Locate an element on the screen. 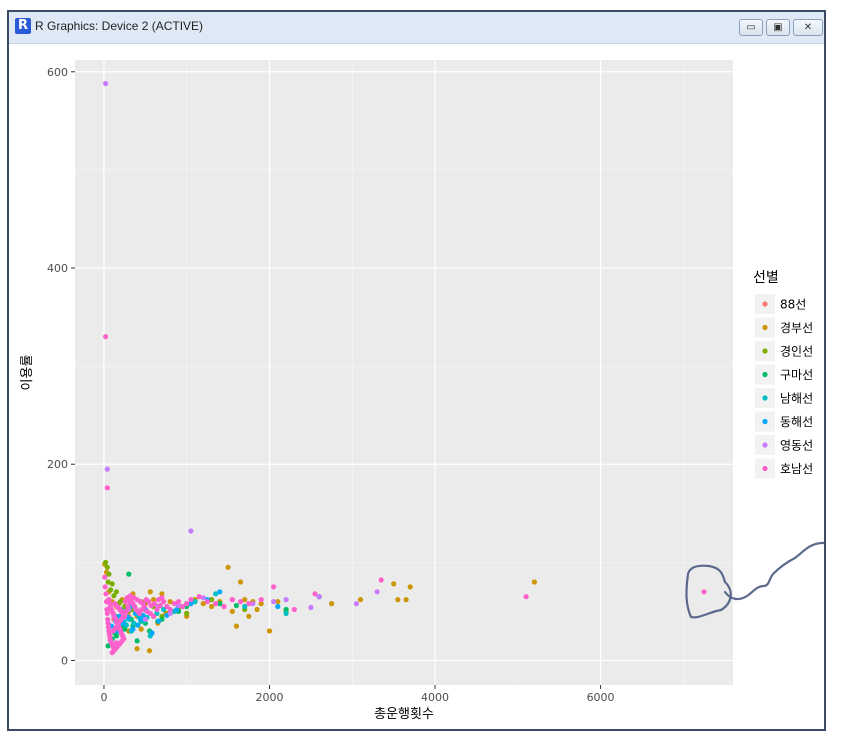 The height and width of the screenshot is (744, 844). y-axis-ticks: 0 200 400 600 is located at coordinates (61, 366).